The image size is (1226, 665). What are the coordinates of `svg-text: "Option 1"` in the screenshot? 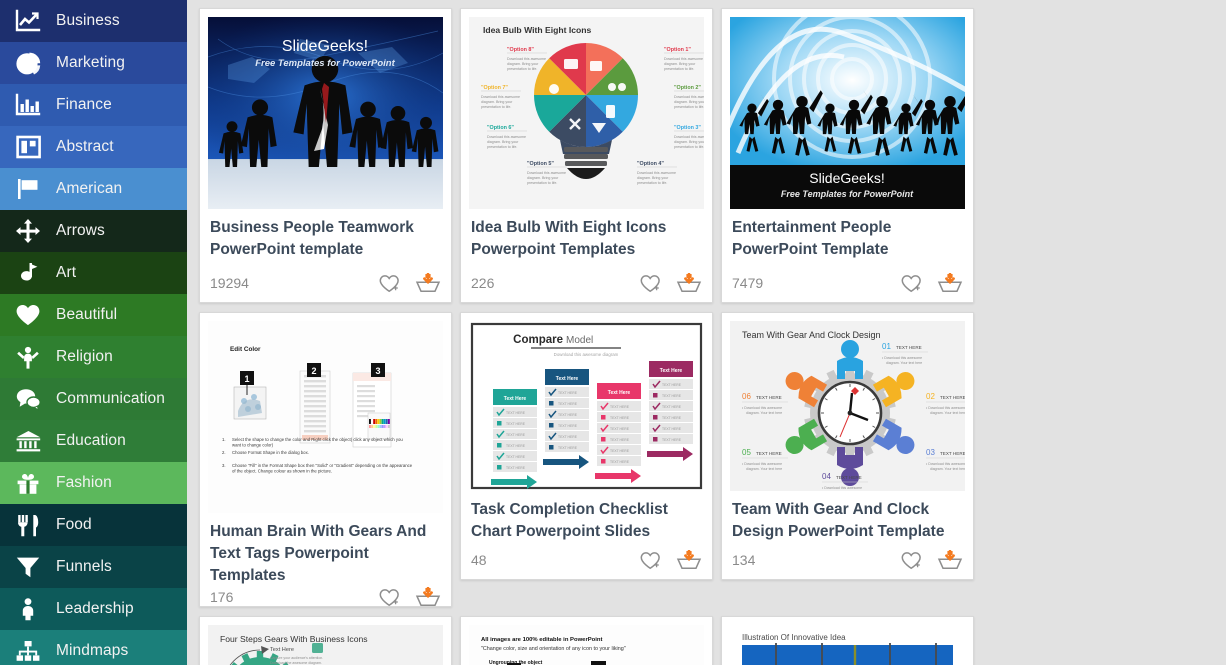 It's located at (677, 50).